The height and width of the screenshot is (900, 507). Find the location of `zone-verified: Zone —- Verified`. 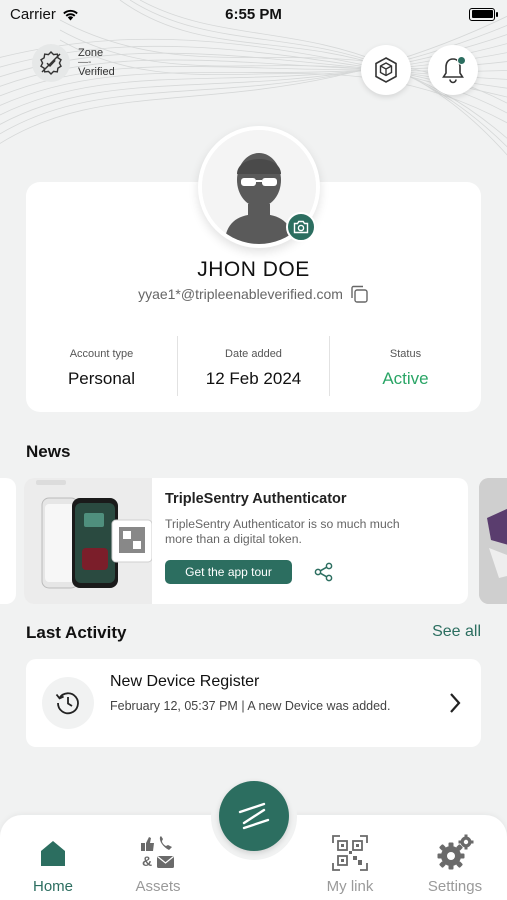

zone-verified: Zone —- Verified is located at coordinates (73, 63).